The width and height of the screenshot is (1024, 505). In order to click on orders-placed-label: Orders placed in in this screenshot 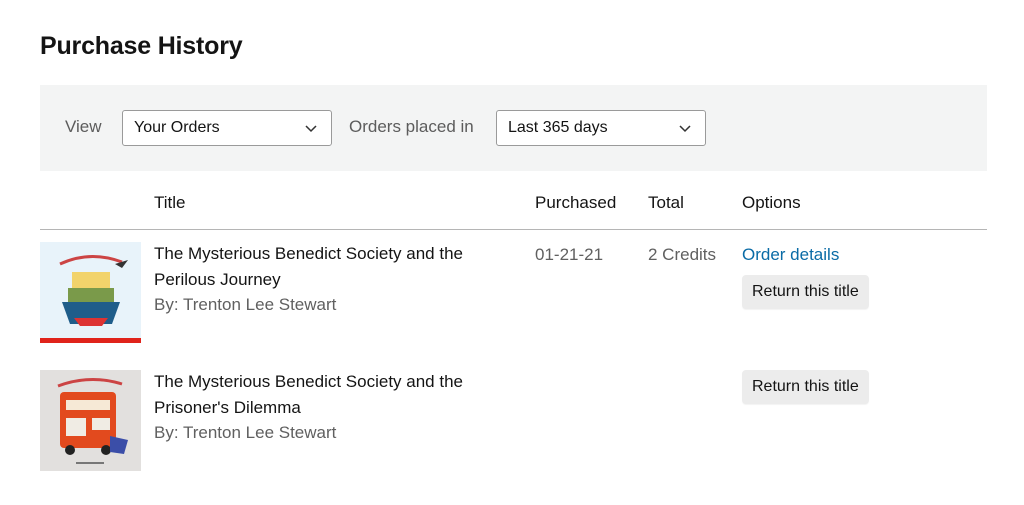, I will do `click(411, 126)`.